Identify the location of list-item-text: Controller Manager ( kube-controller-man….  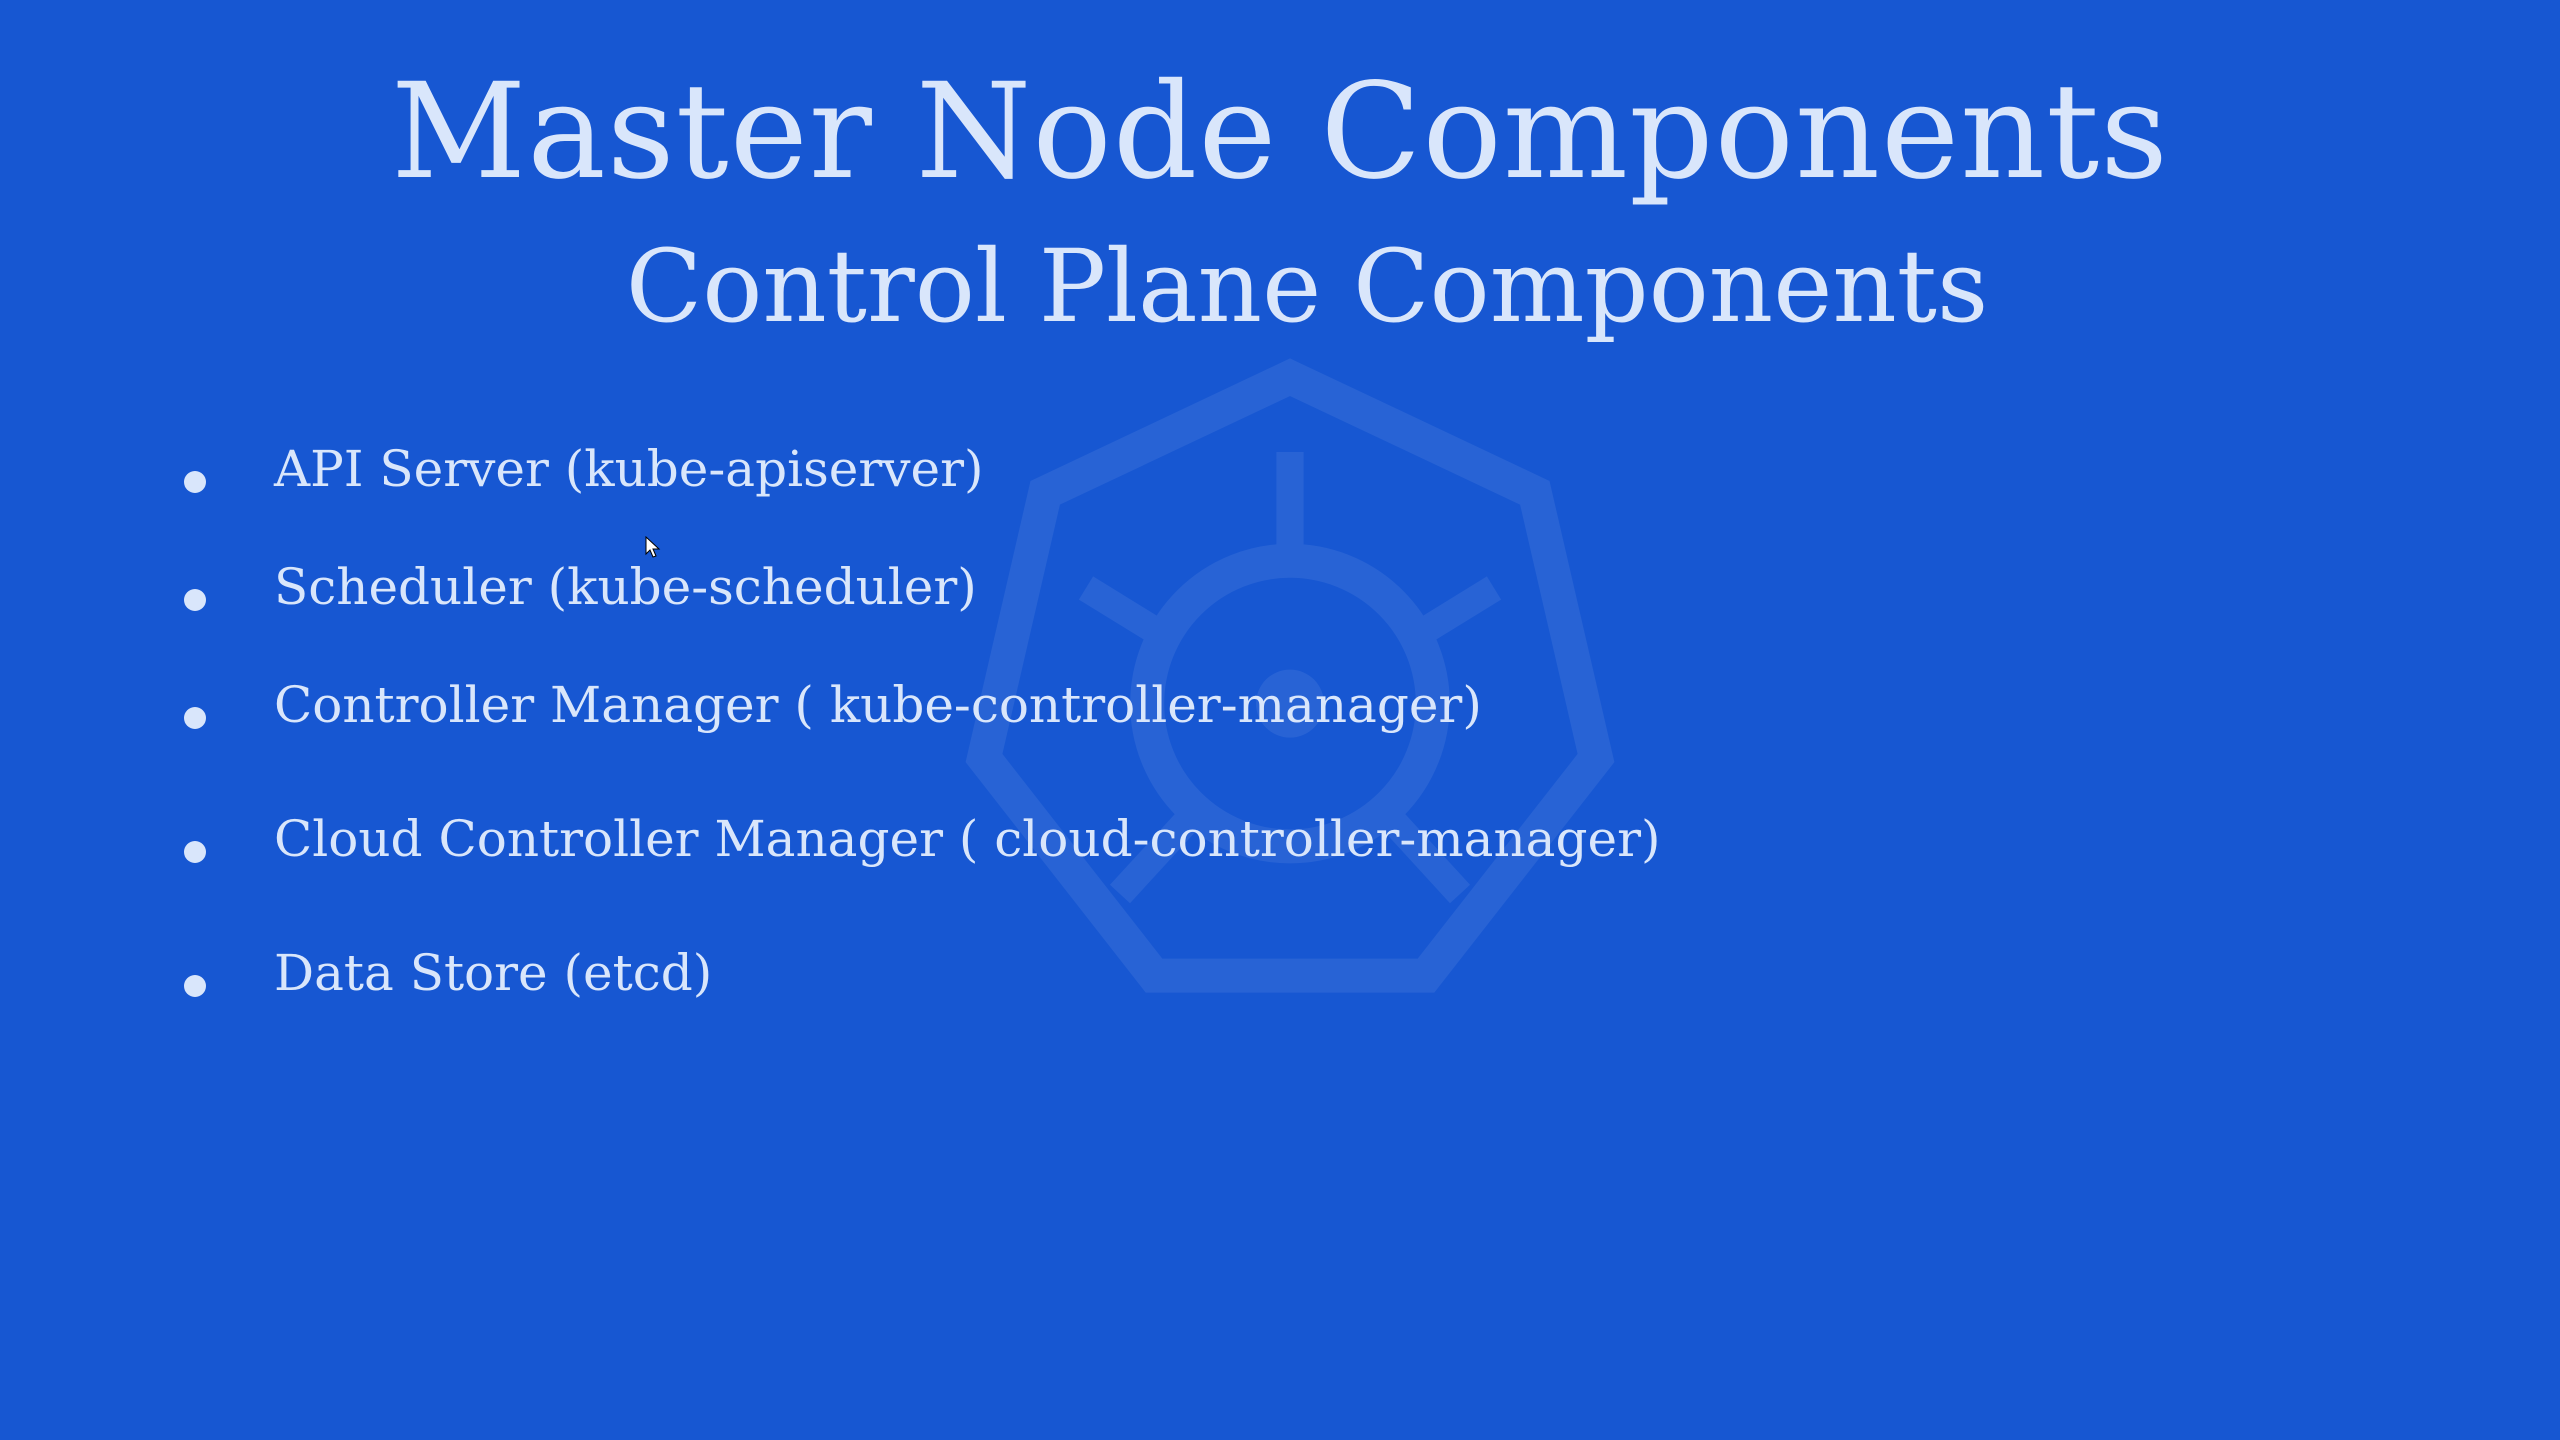
(878, 705).